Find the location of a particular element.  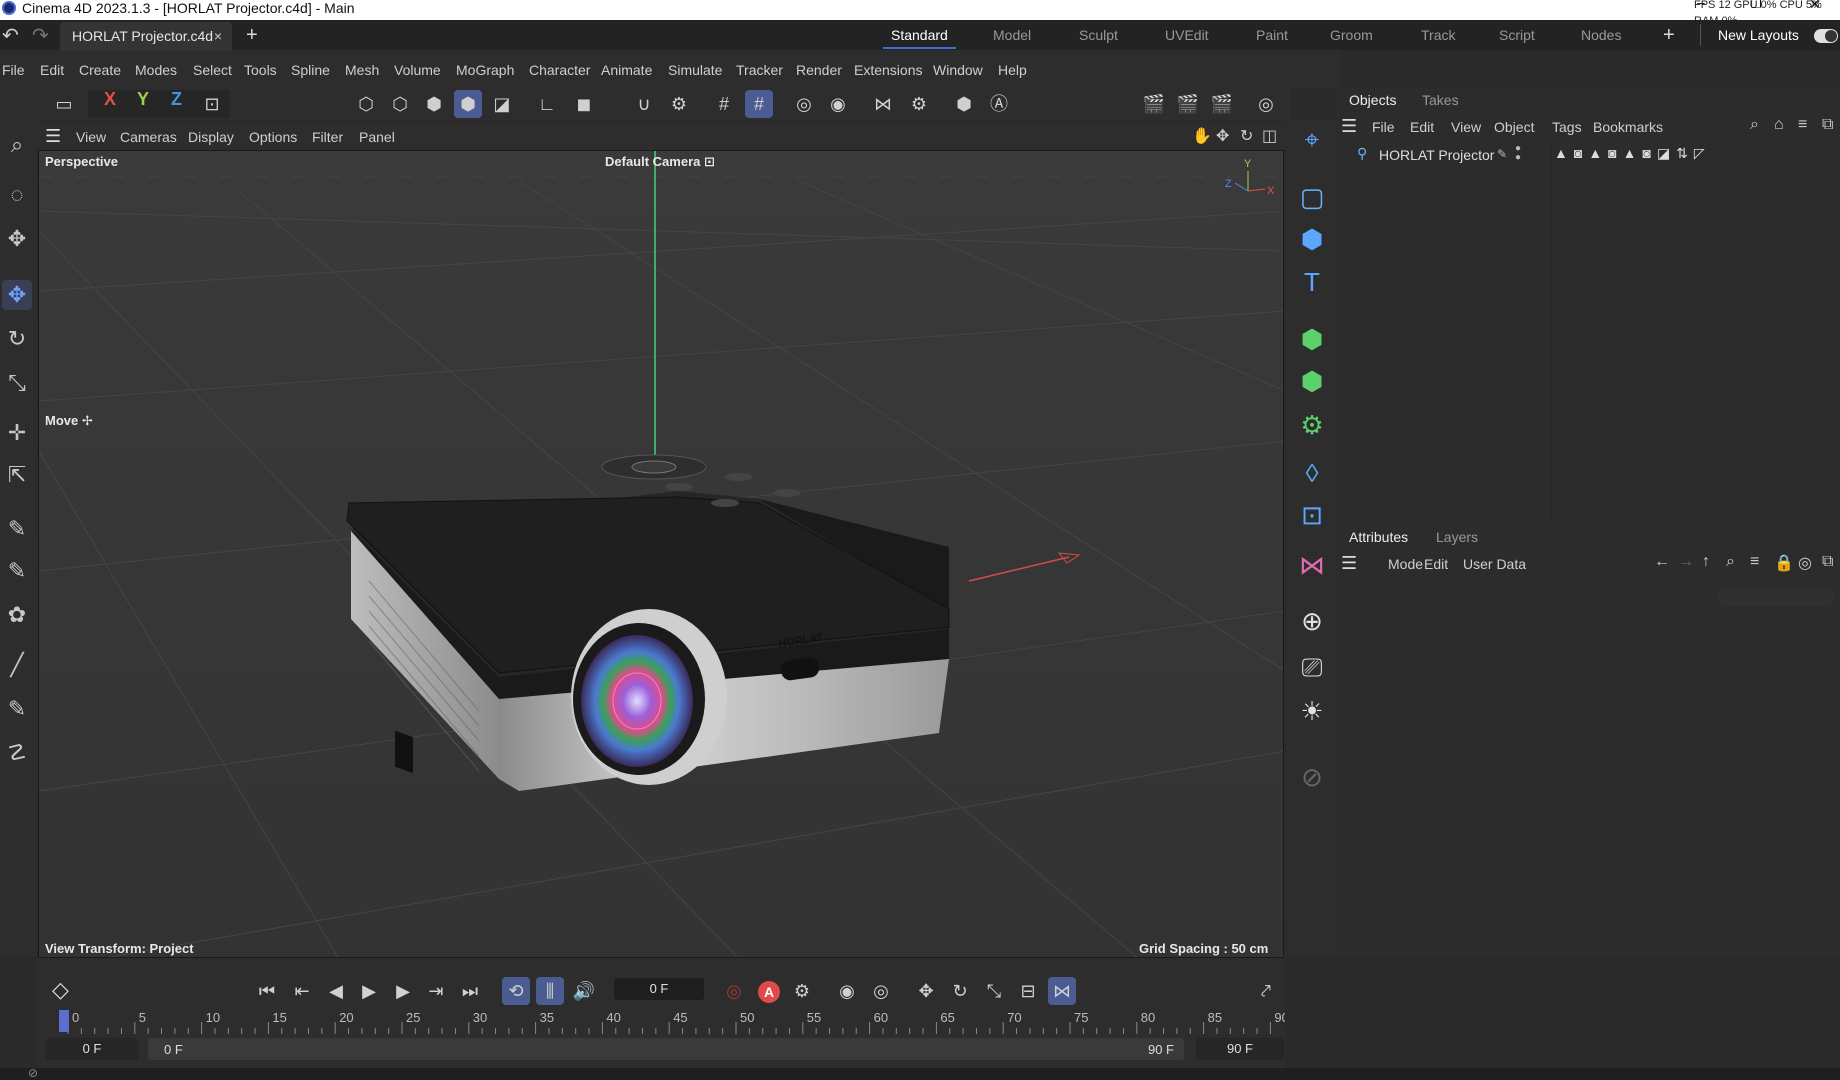

viewport-solo-icon: ⬢ is located at coordinates (964, 104).